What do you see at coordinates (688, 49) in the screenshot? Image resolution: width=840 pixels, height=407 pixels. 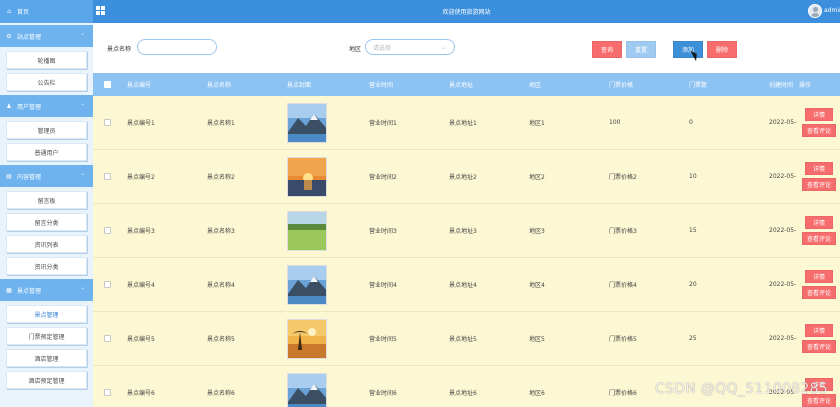 I see `add-button: 添加` at bounding box center [688, 49].